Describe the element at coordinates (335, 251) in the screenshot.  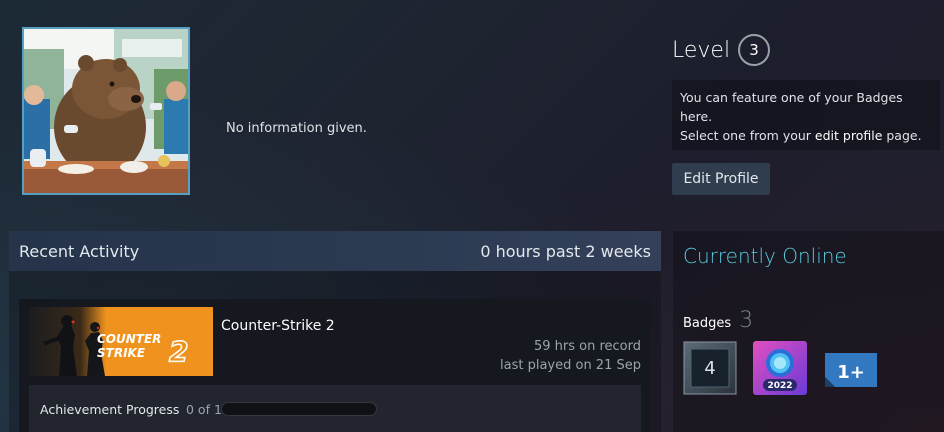
I see `recent-activity-header: Recent Activity 0 hours past 2 weeks` at that location.